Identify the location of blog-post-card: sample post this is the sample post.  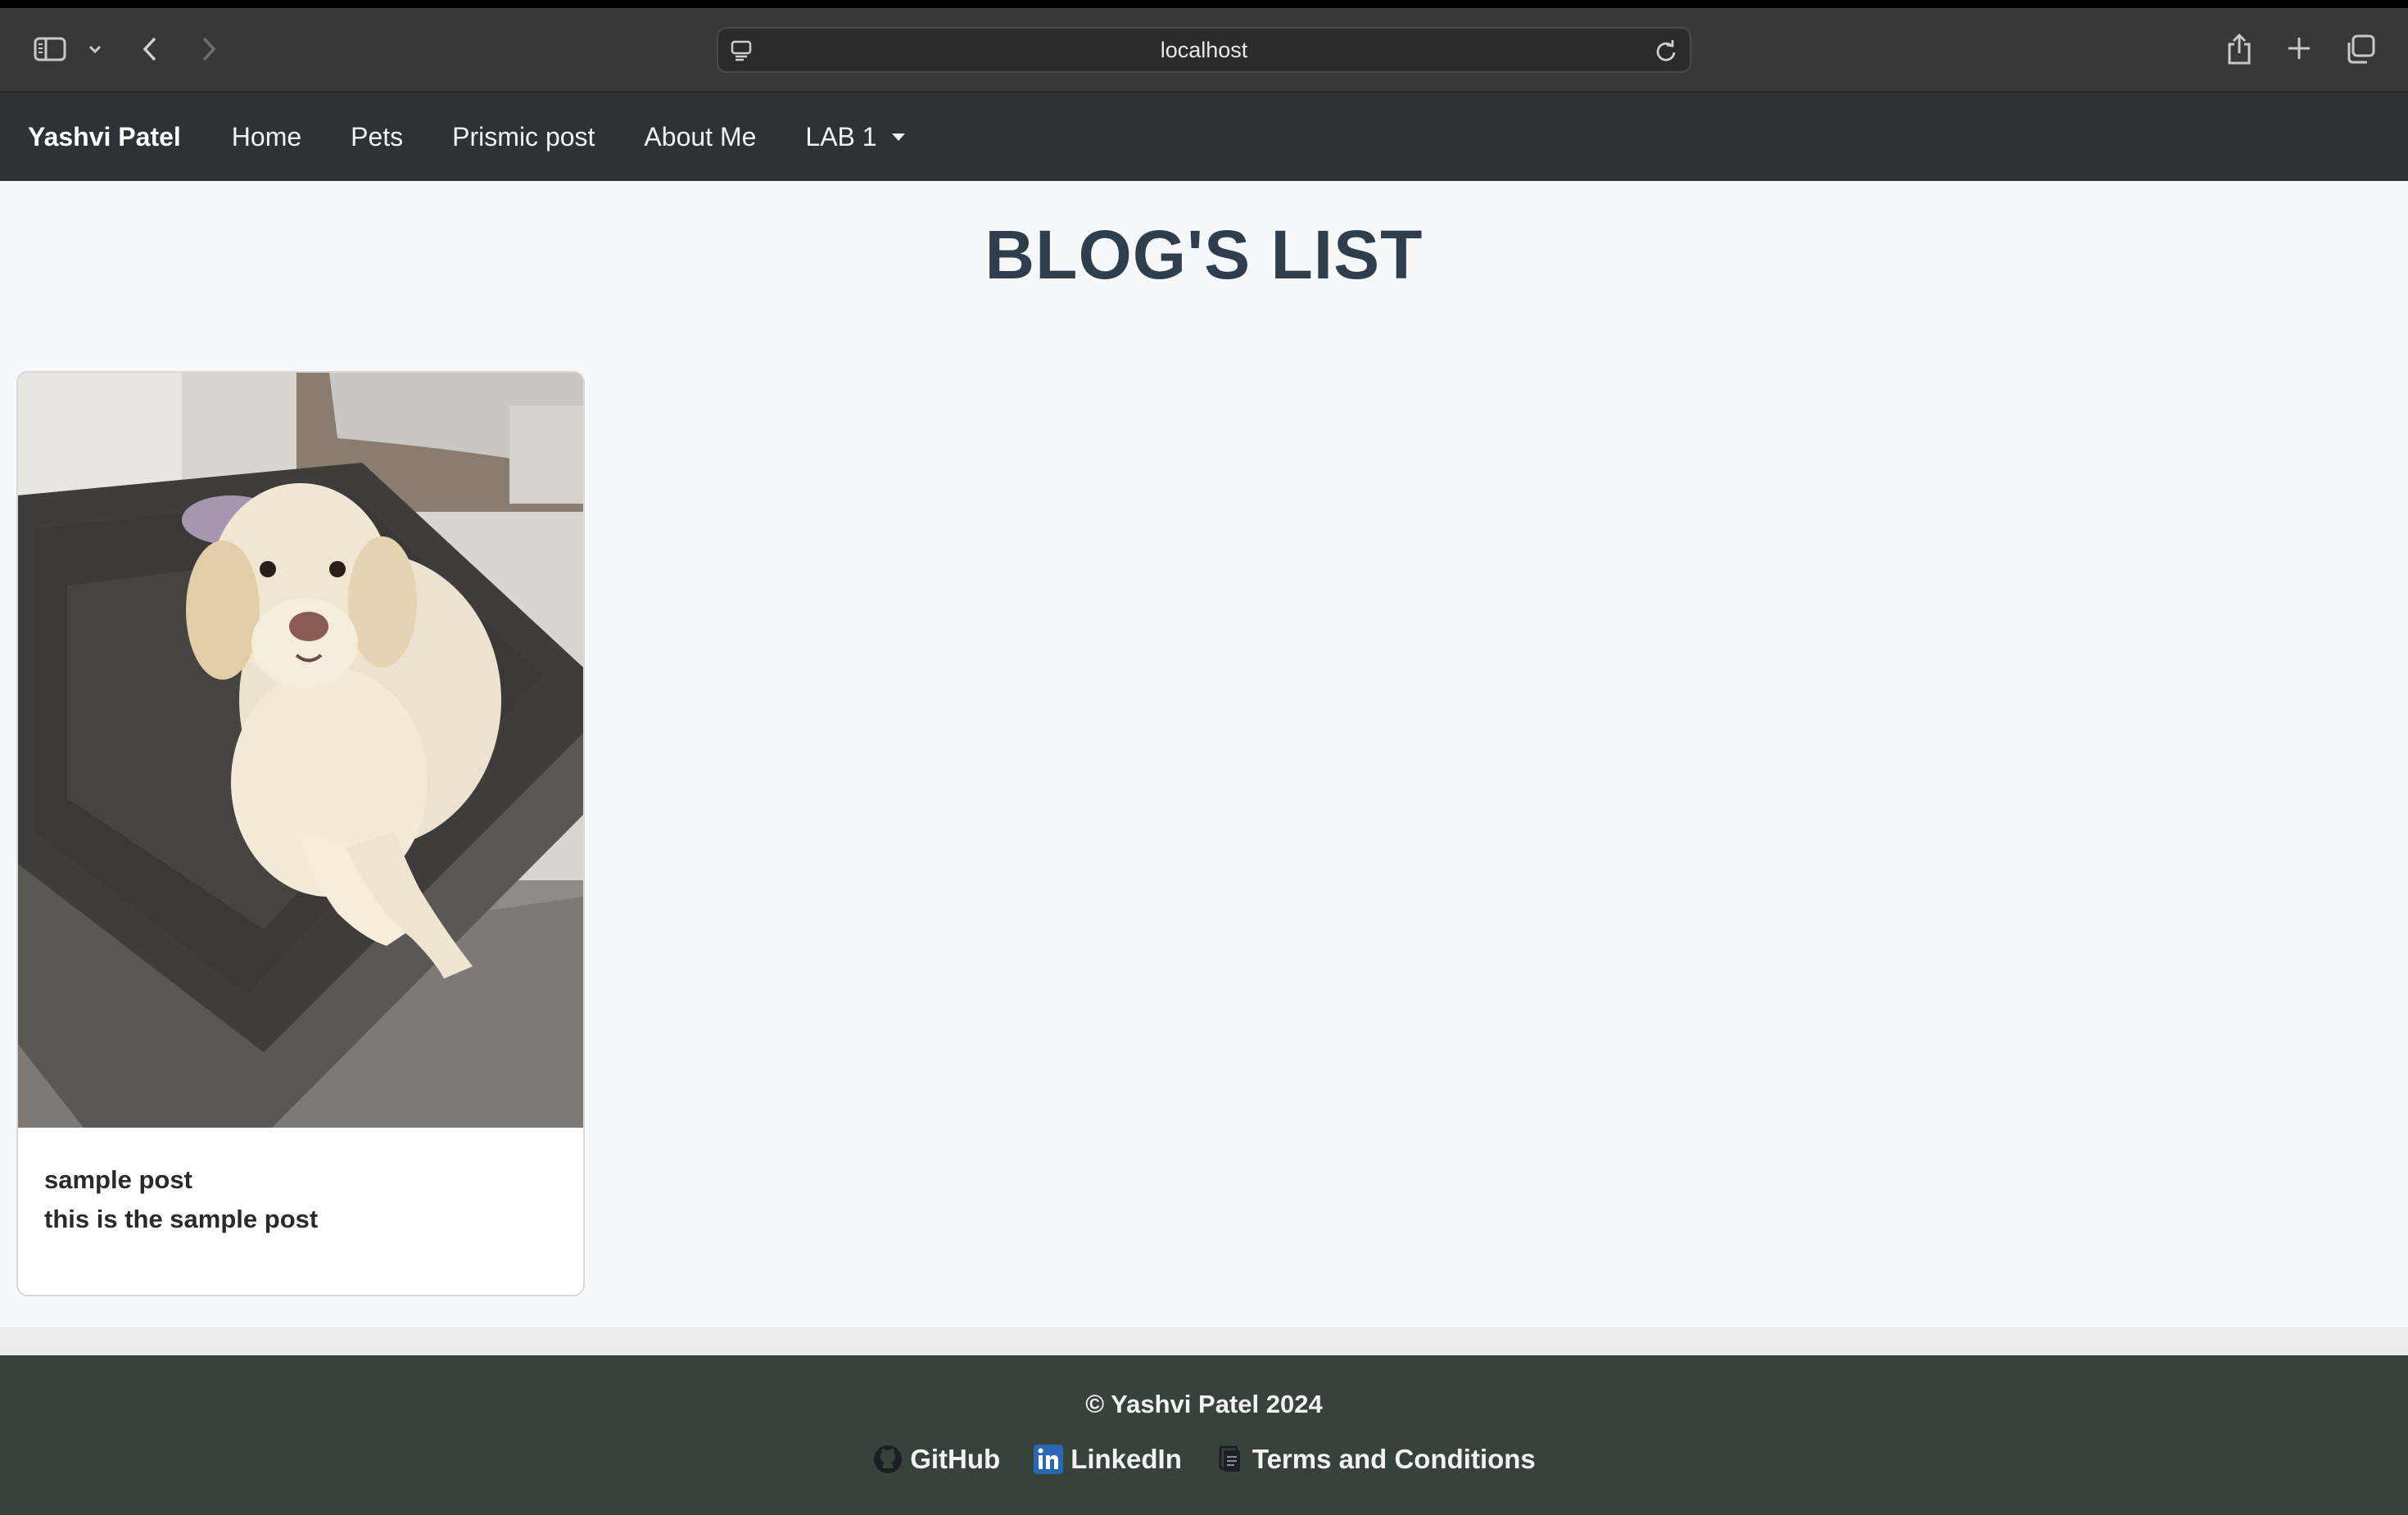
(300, 833).